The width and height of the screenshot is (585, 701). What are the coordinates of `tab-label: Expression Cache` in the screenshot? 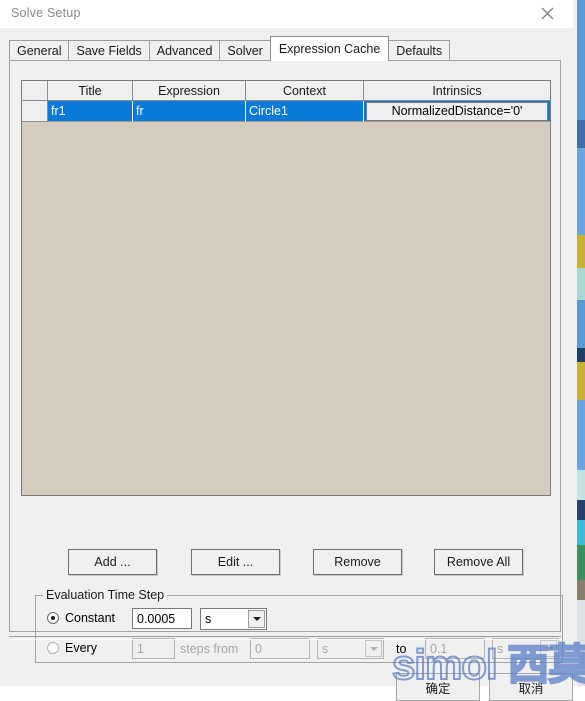 It's located at (329, 49).